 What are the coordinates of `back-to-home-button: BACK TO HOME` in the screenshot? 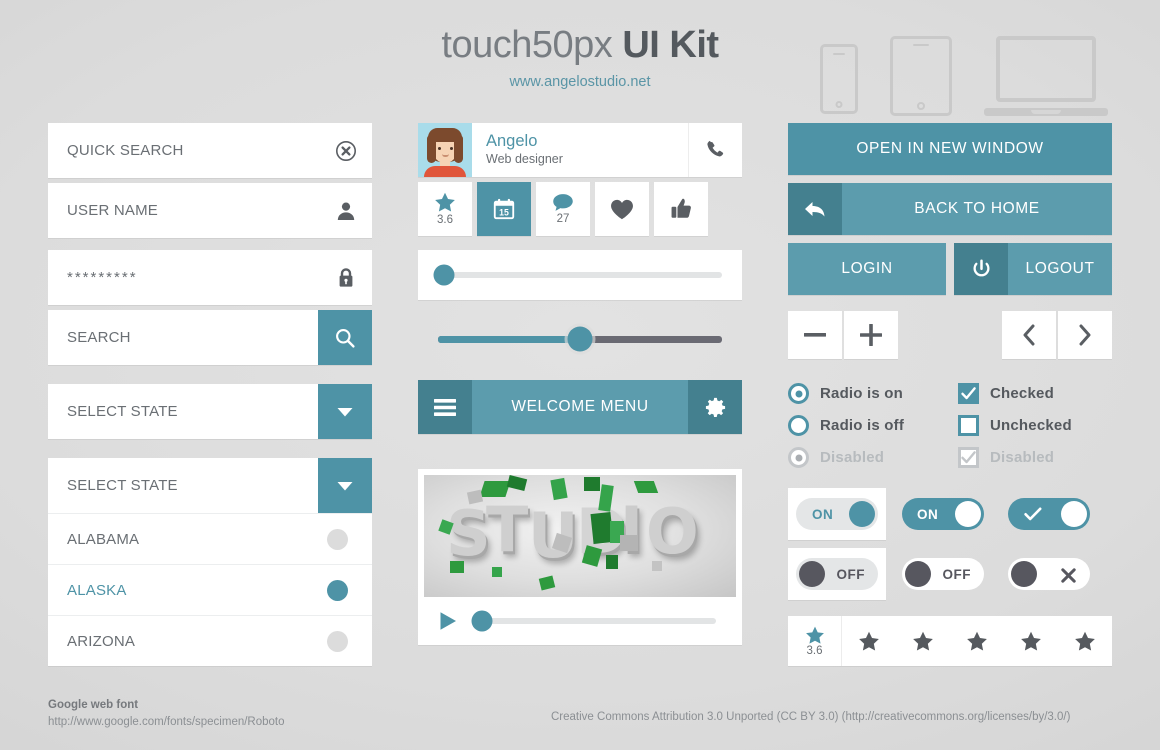 It's located at (950, 209).